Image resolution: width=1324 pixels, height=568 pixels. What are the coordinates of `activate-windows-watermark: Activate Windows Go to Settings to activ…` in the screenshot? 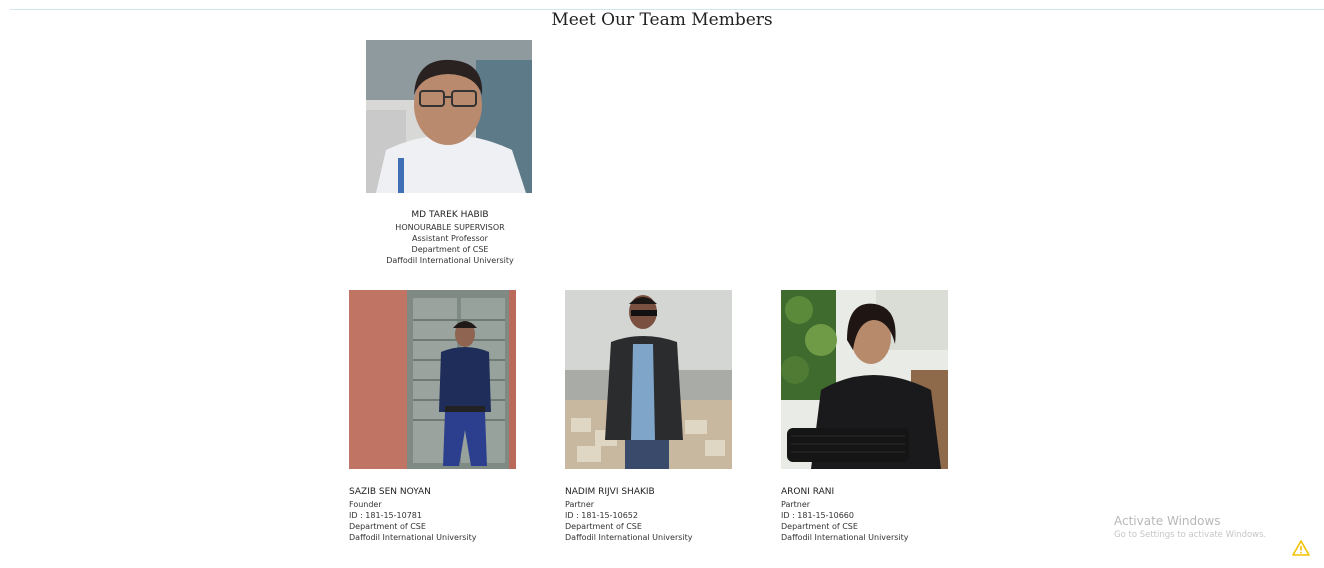 It's located at (1214, 527).